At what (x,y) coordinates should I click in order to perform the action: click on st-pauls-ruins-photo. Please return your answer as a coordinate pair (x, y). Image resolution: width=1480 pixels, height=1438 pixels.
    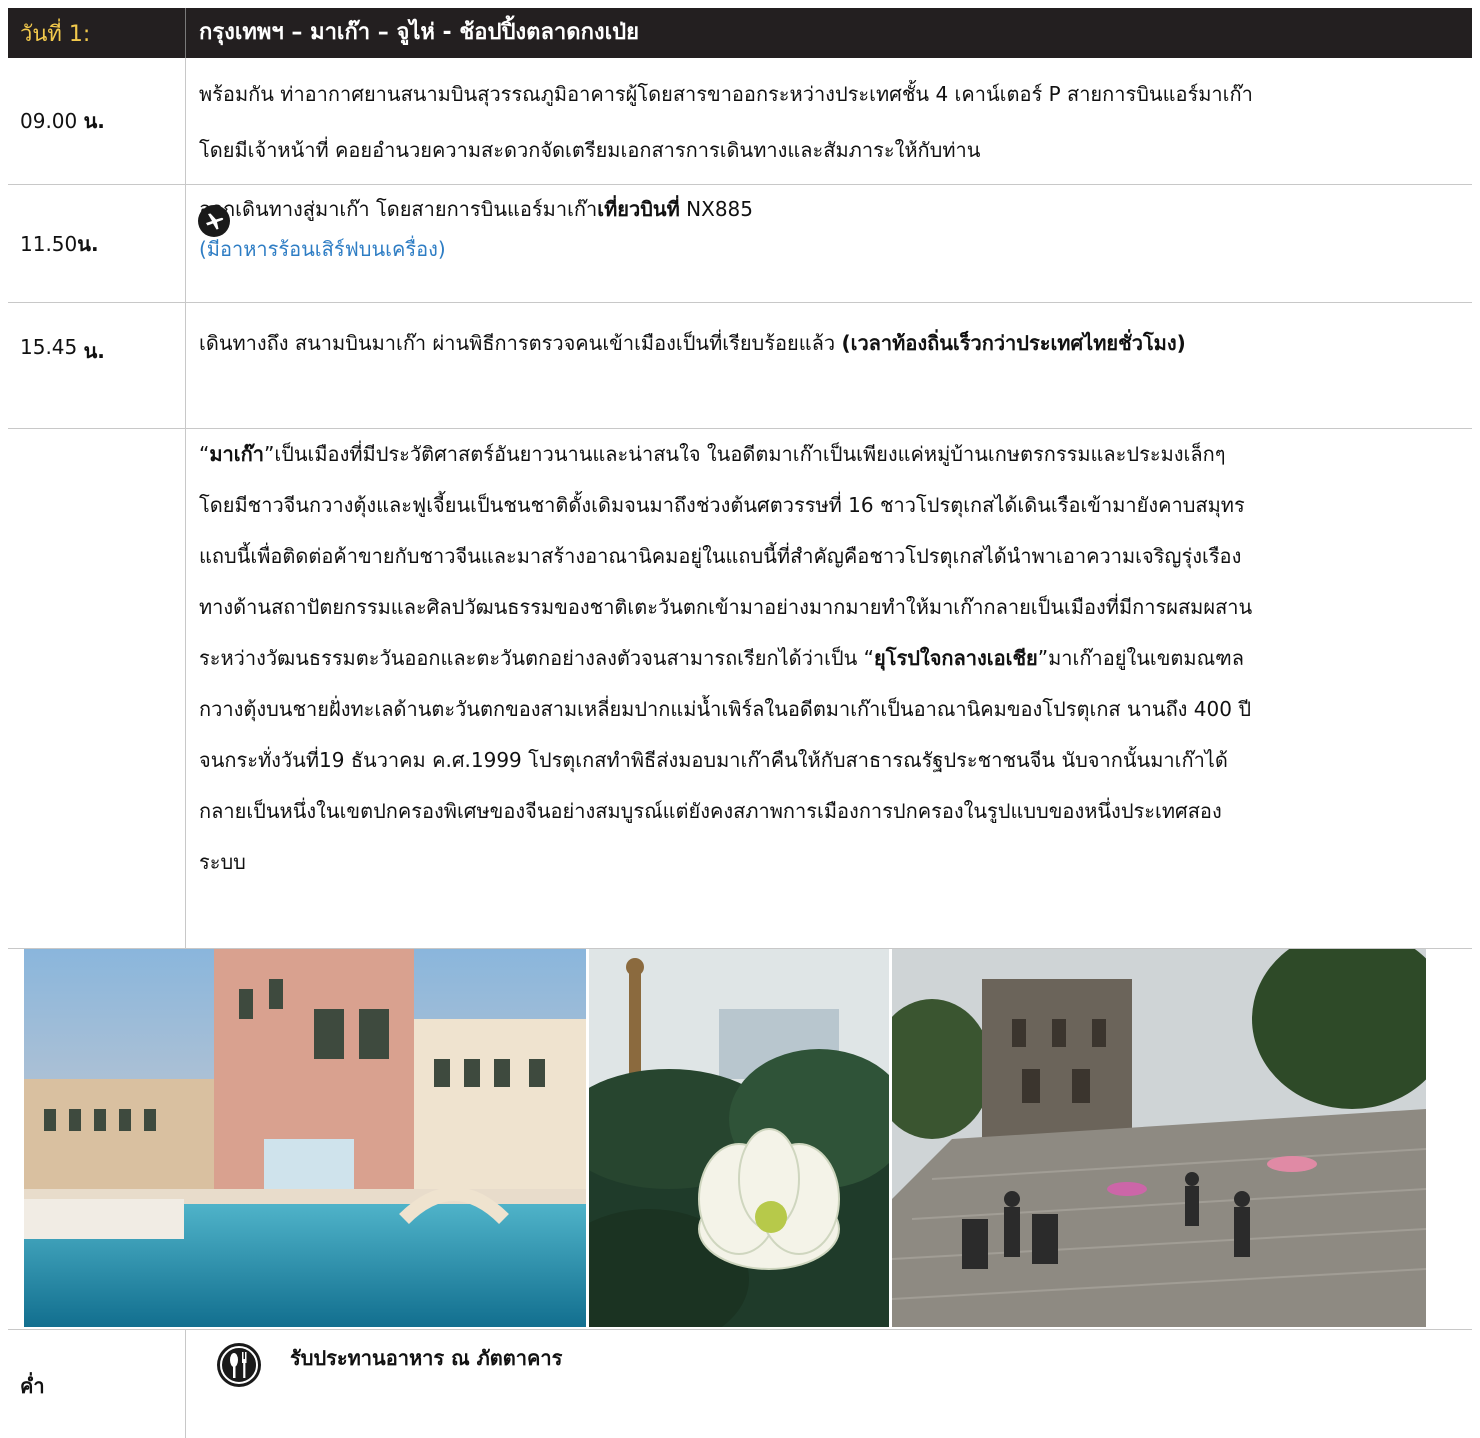
    Looking at the image, I should click on (1159, 1138).